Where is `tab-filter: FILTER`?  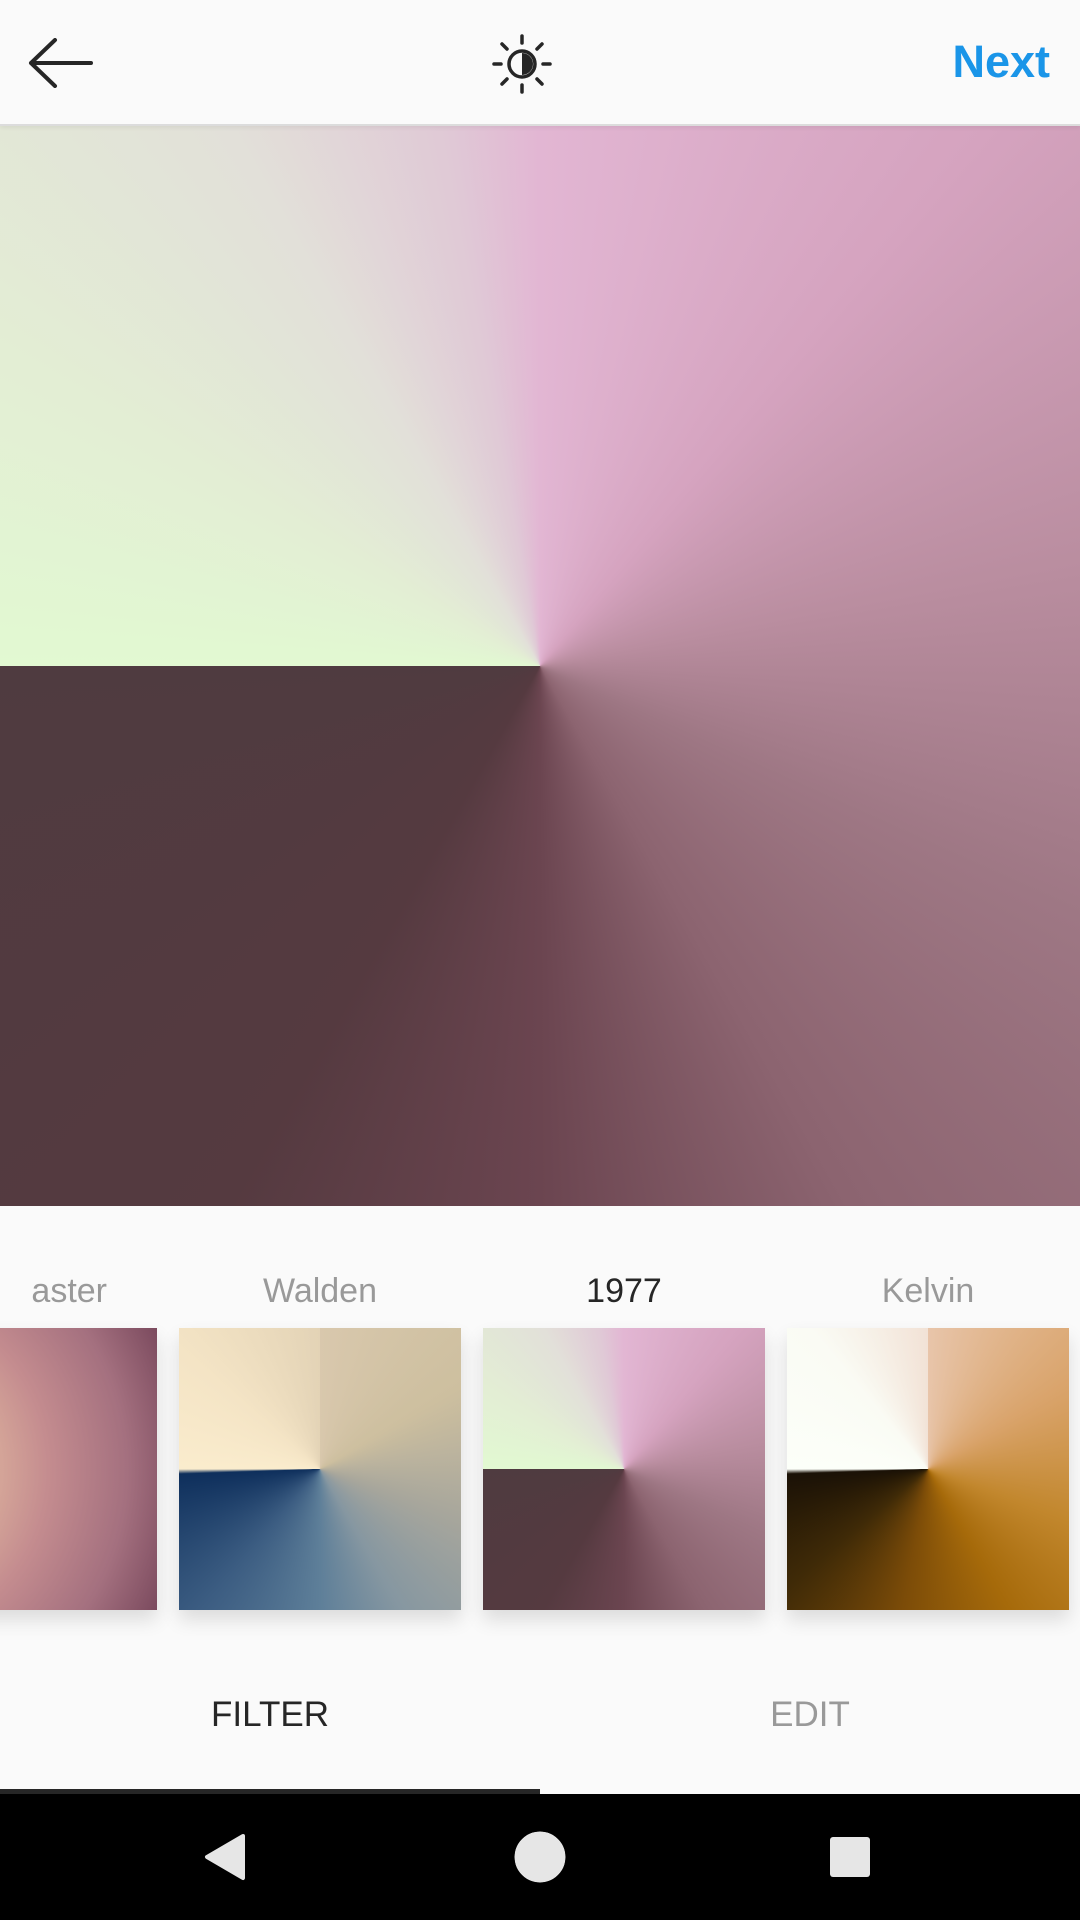 tab-filter: FILTER is located at coordinates (270, 1715).